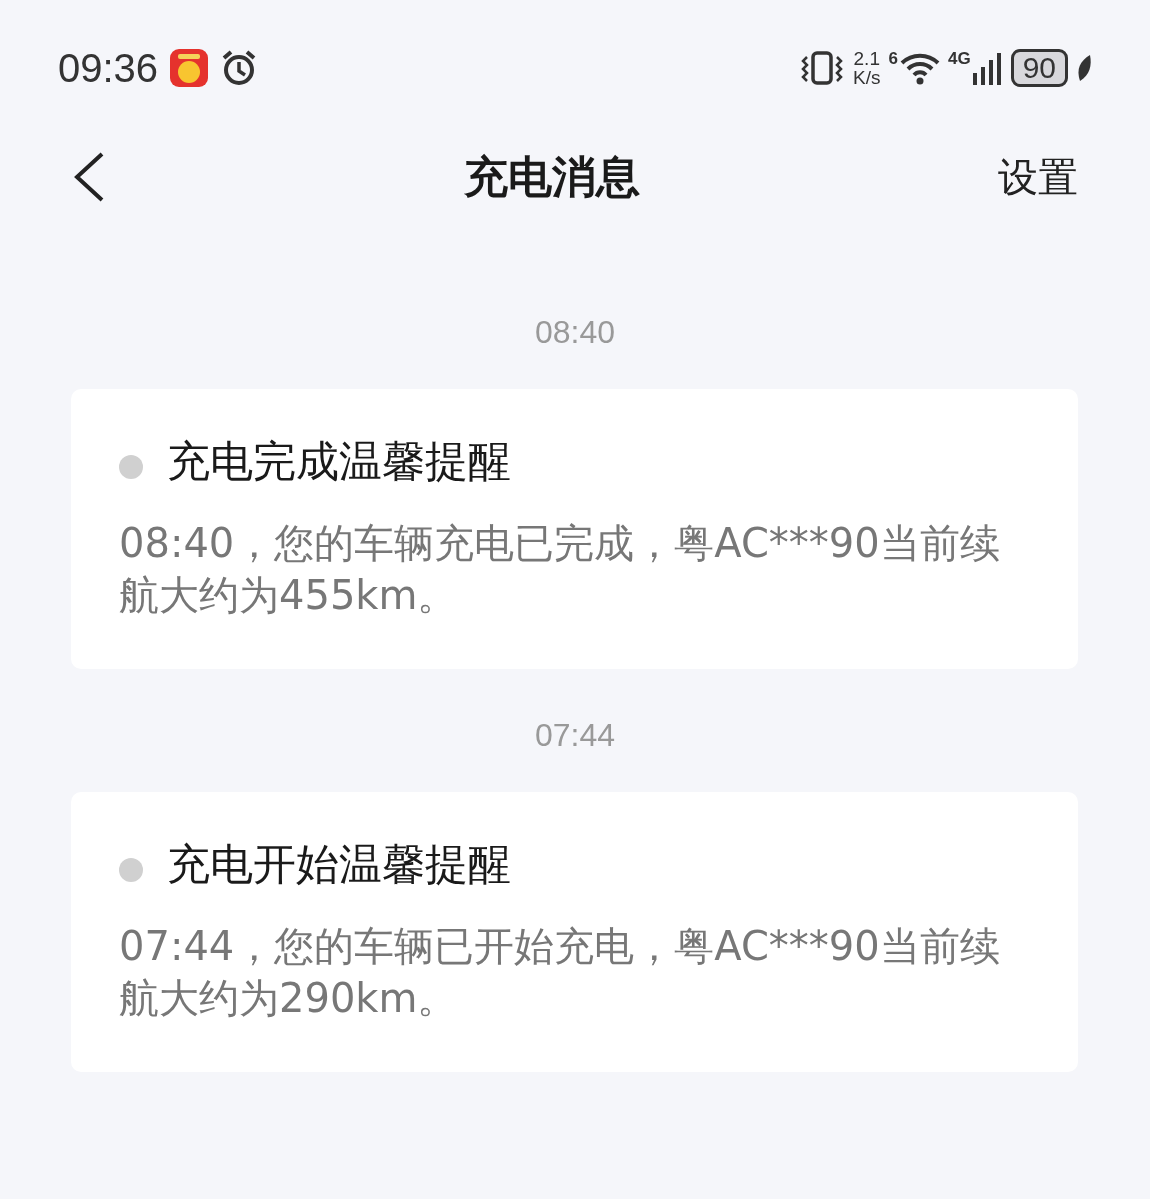 Image resolution: width=1150 pixels, height=1199 pixels. I want to click on status-time: 09:36, so click(108, 68).